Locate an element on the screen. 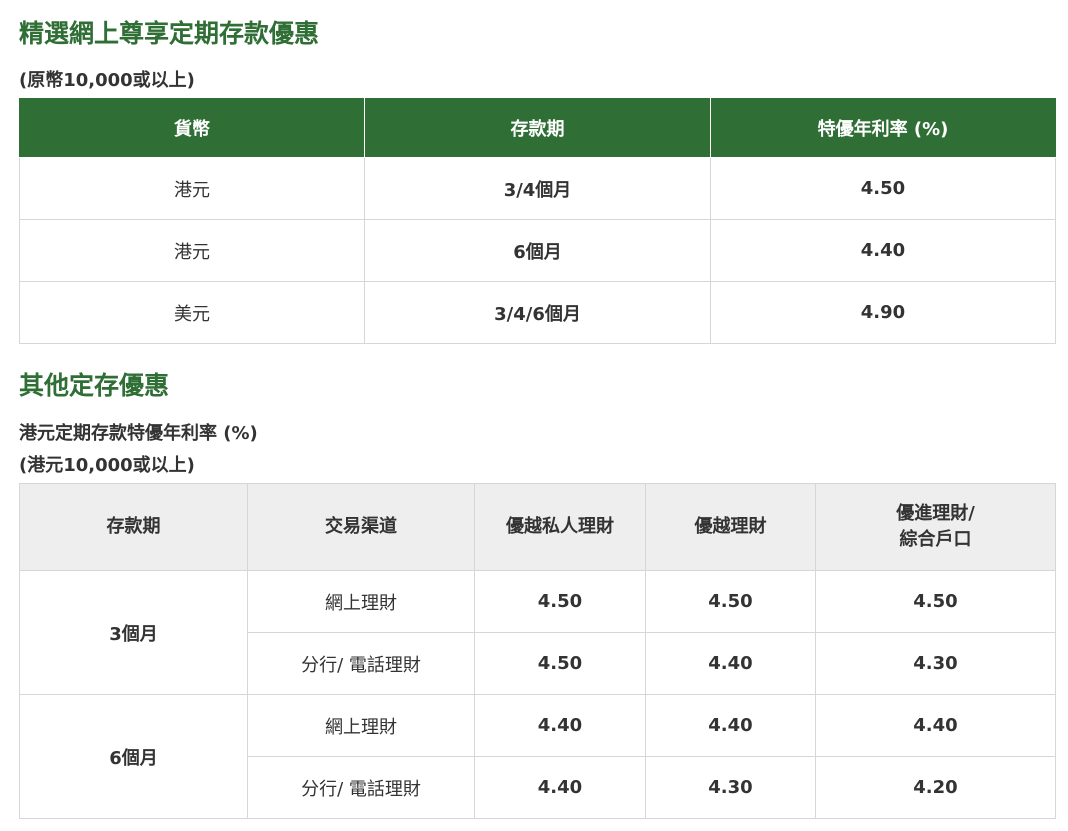 Image resolution: width=1068 pixels, height=831 pixels. header-line-1: 優進理財/ is located at coordinates (935, 513).